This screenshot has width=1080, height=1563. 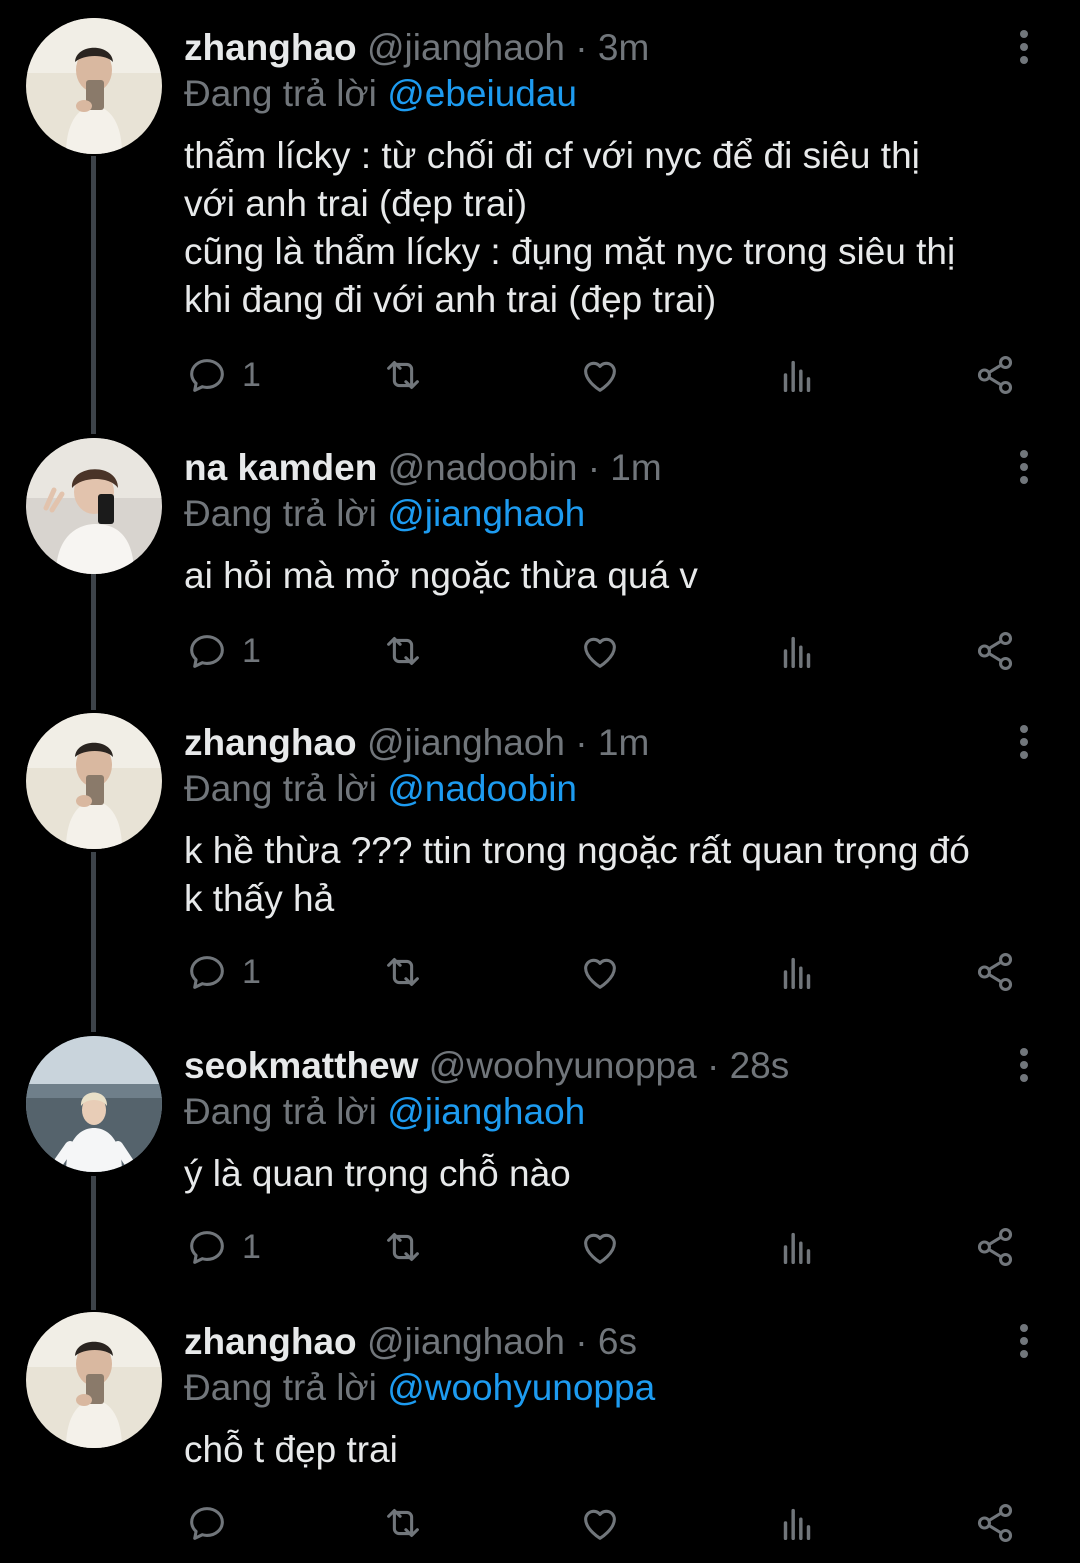 What do you see at coordinates (483, 467) in the screenshot?
I see `user-handle: @nadoobin` at bounding box center [483, 467].